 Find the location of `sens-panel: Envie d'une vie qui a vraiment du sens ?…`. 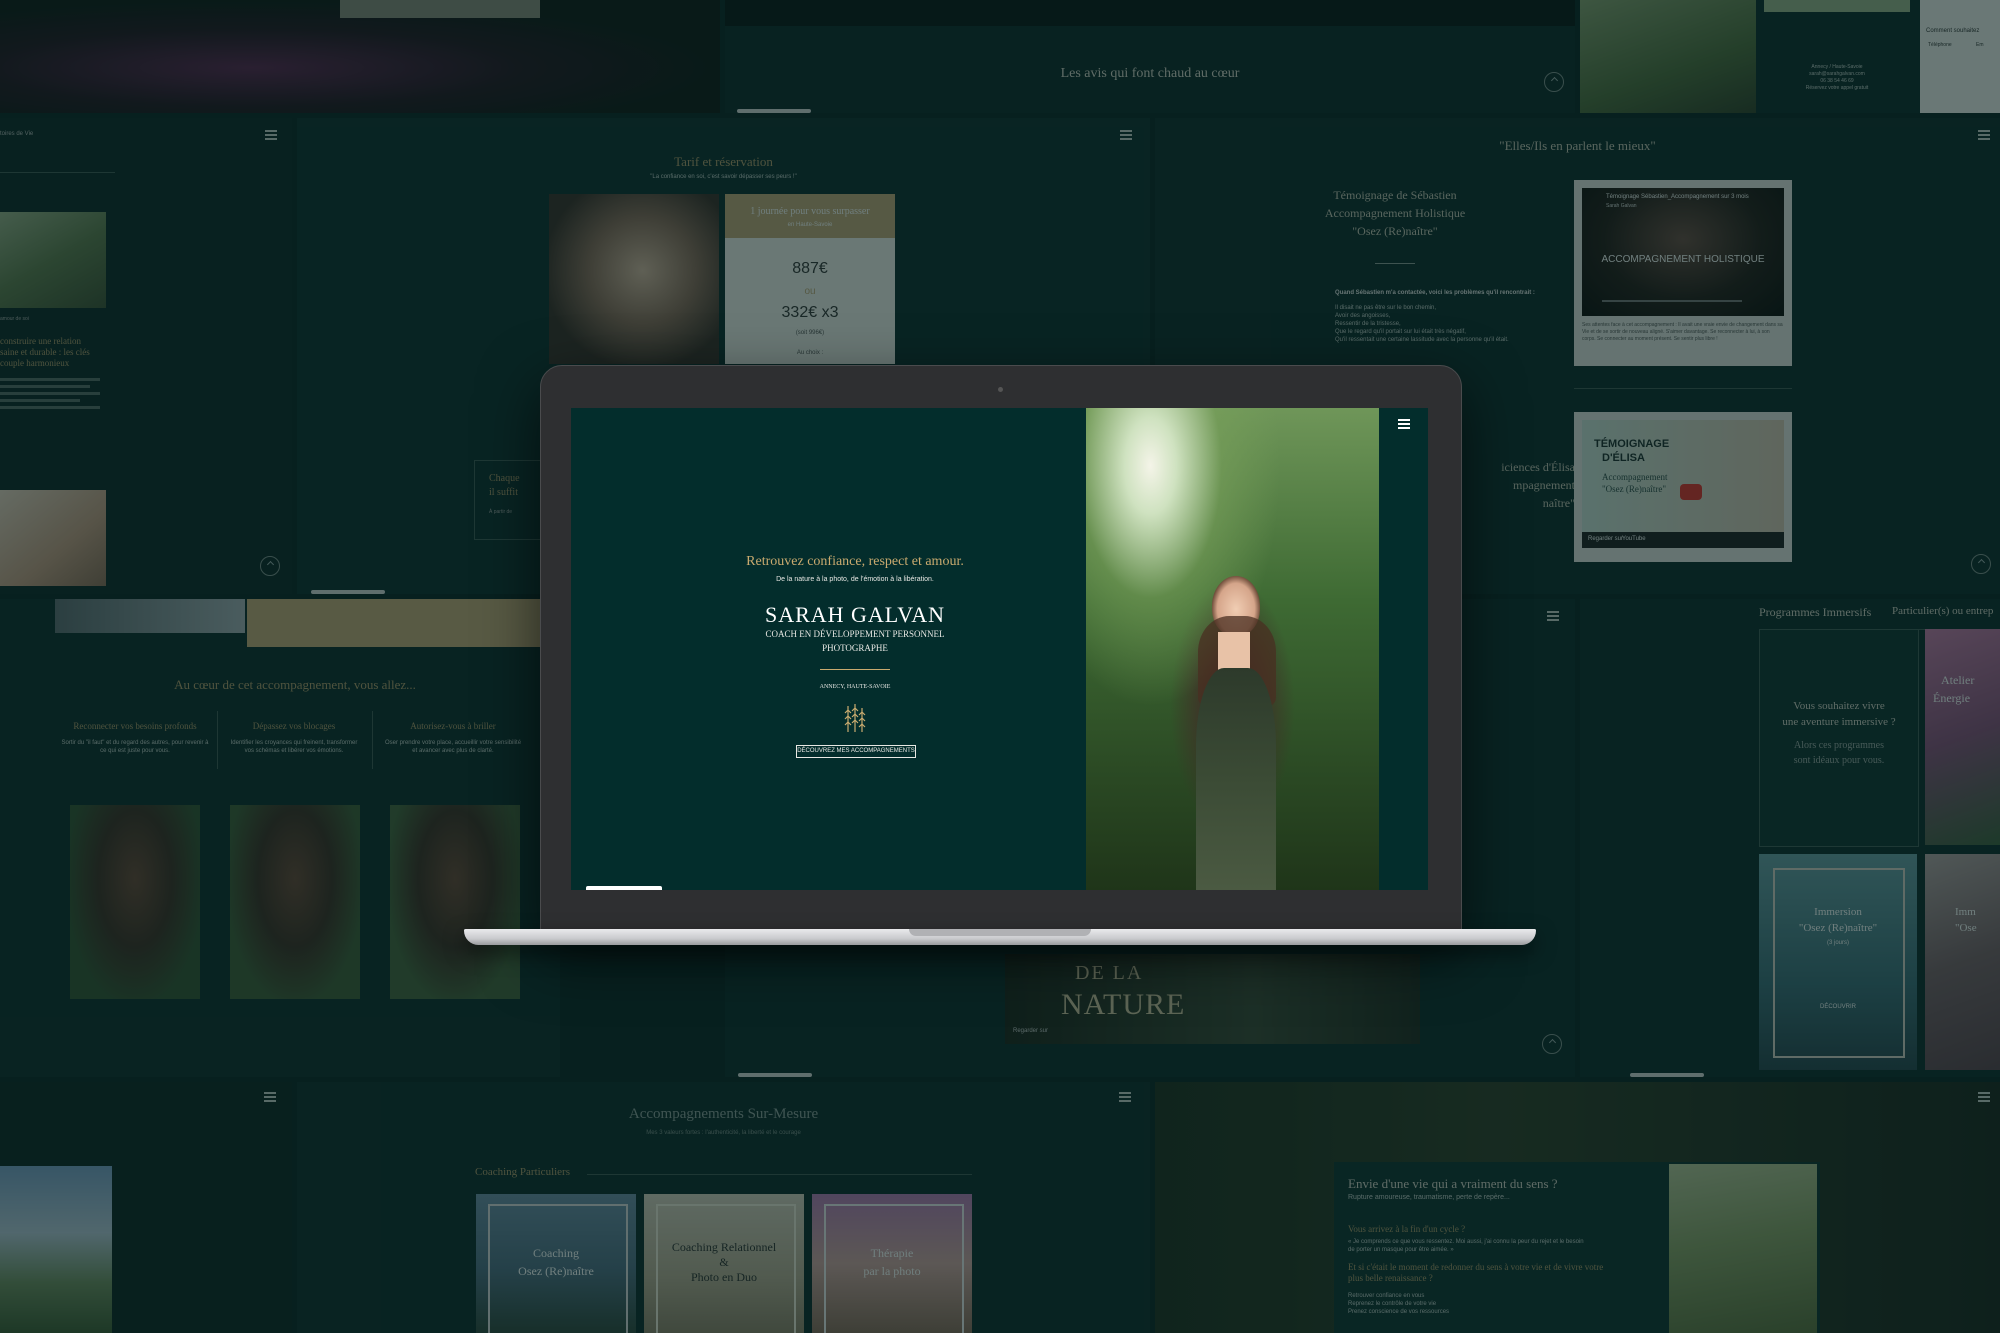

sens-panel: Envie d'une vie qui a vraiment du sens ?… is located at coordinates (1577, 1247).